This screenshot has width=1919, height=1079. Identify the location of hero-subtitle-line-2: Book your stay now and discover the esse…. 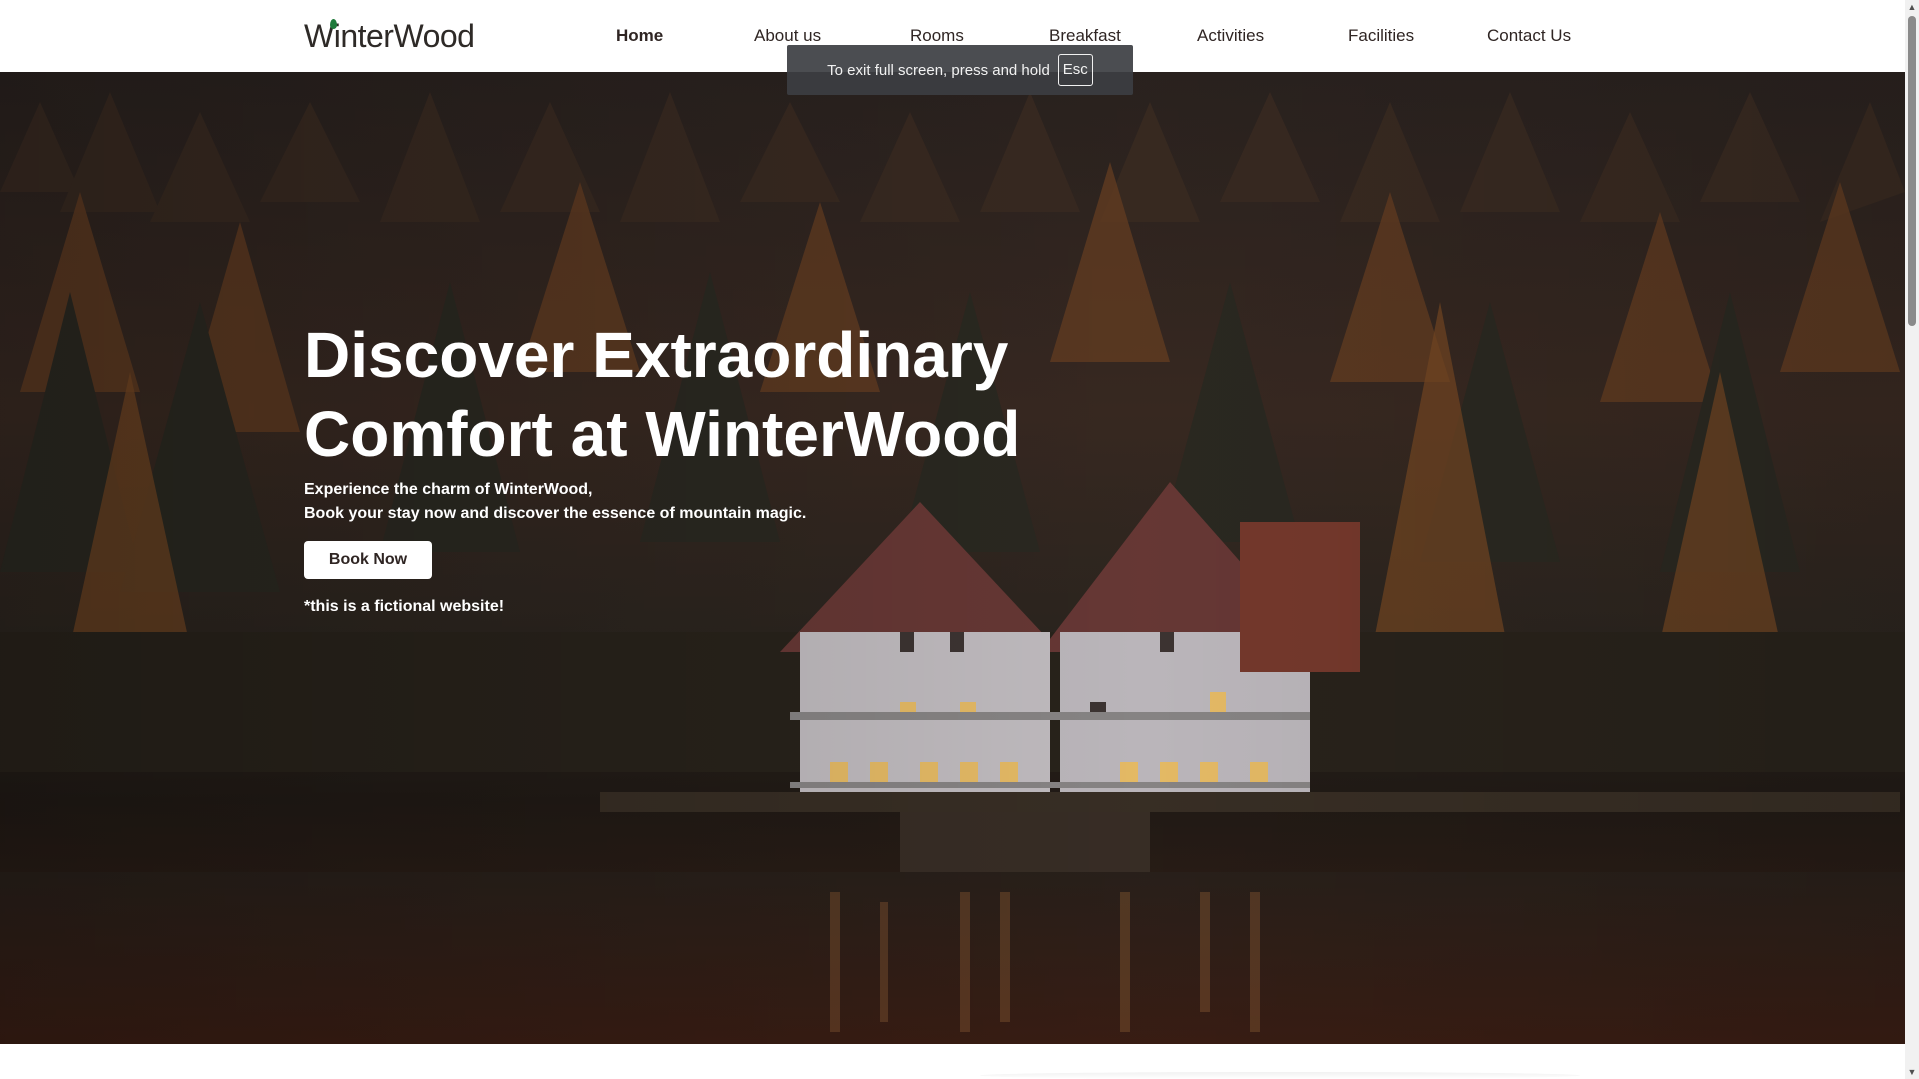
(555, 513).